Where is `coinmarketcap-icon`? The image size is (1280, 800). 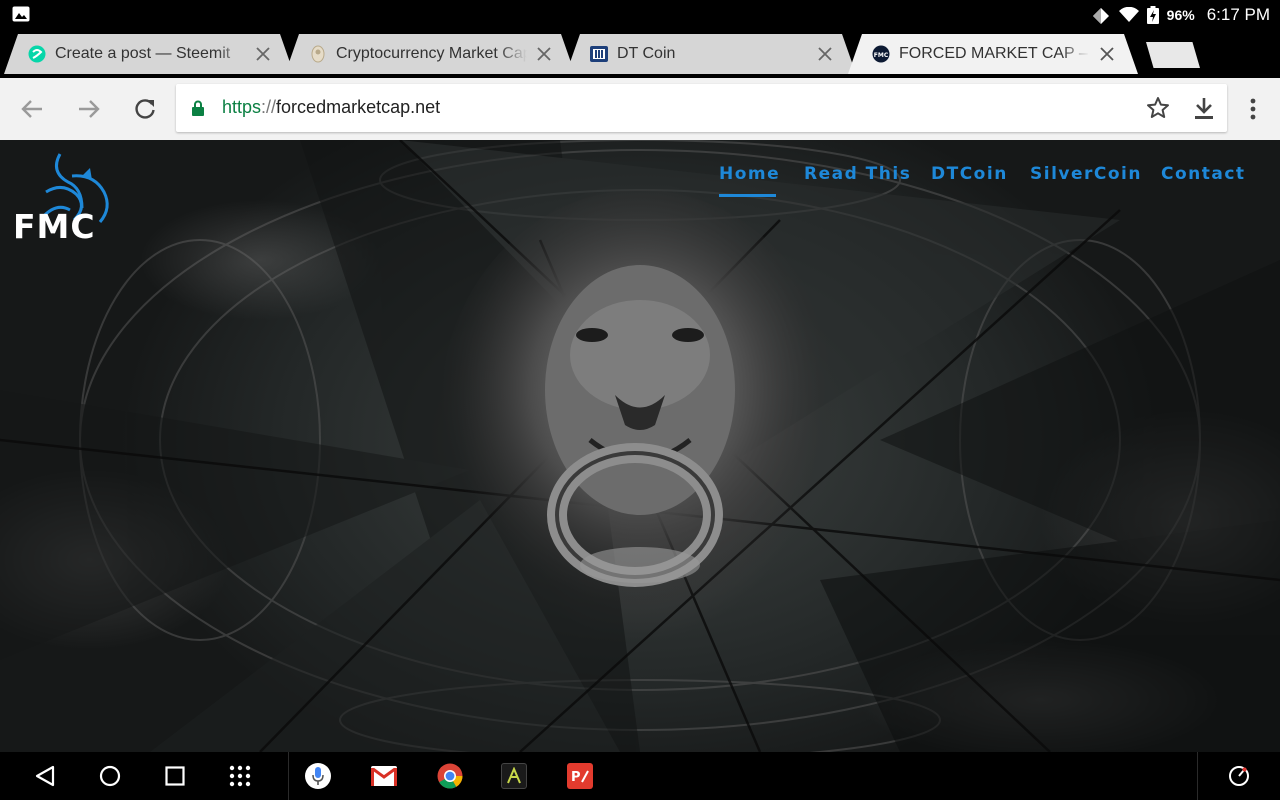 coinmarketcap-icon is located at coordinates (318, 54).